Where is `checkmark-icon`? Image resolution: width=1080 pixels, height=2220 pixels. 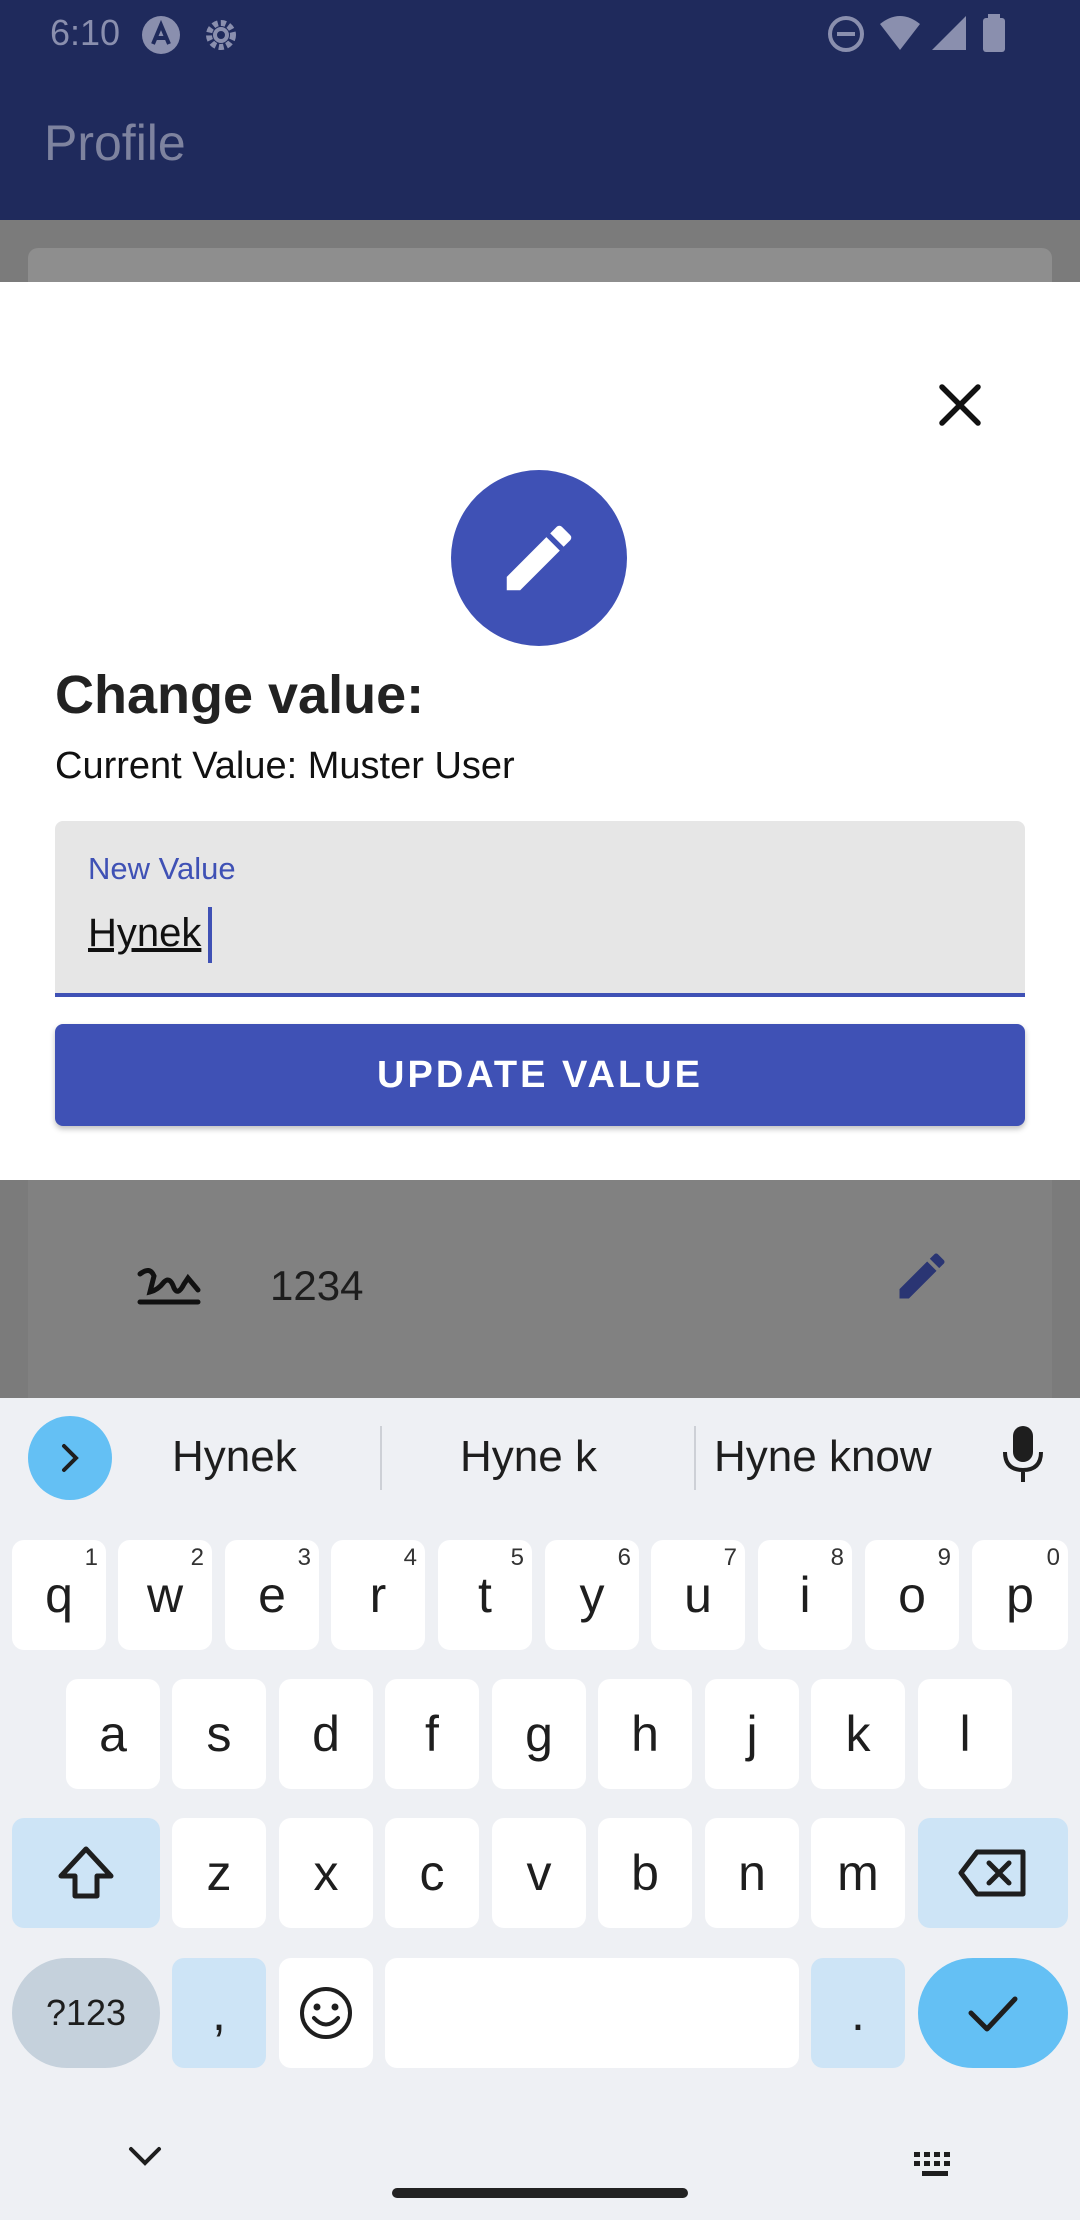
checkmark-icon is located at coordinates (993, 2014).